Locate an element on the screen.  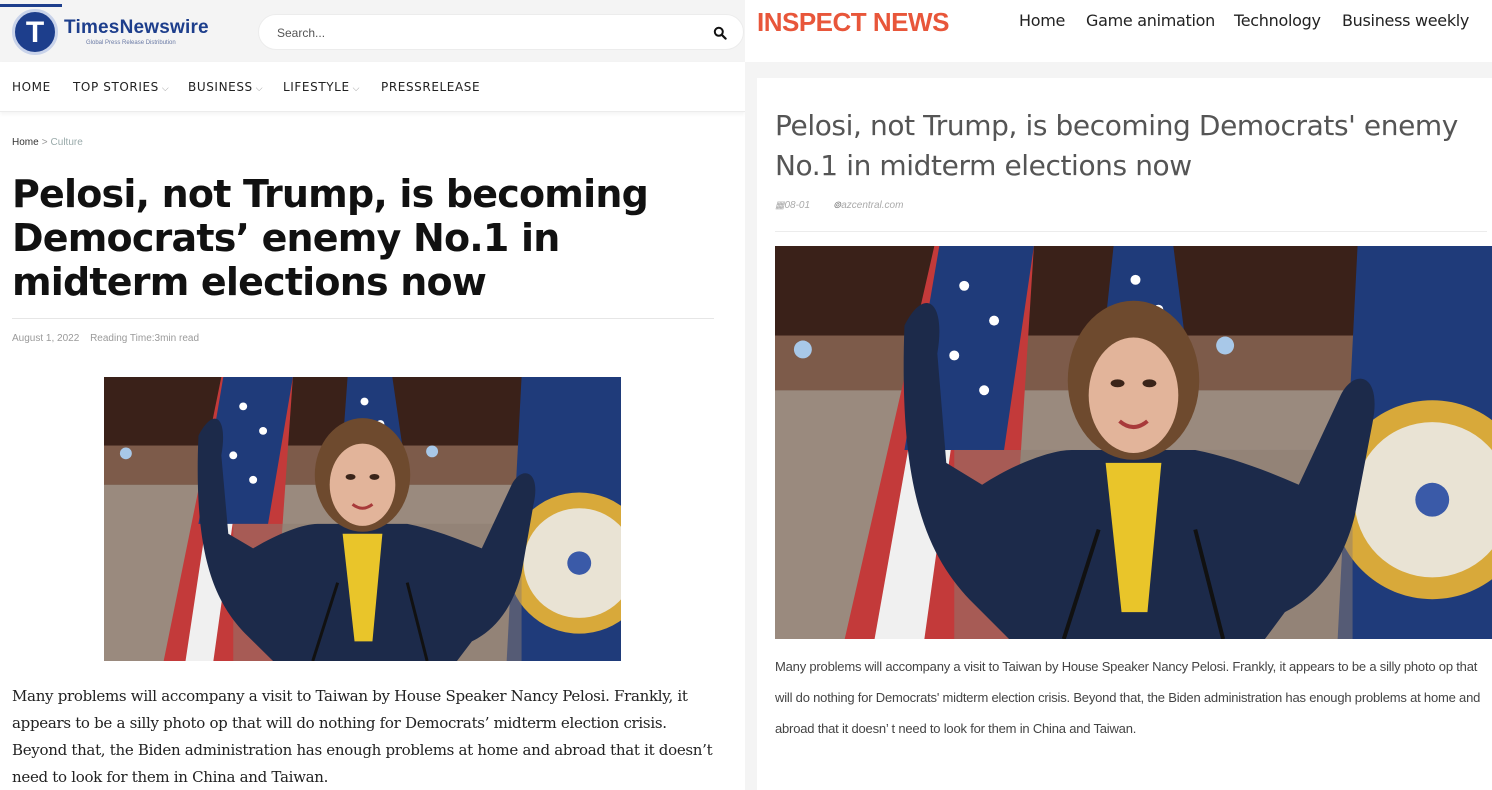
press-conference-photo is located at coordinates (362, 519).